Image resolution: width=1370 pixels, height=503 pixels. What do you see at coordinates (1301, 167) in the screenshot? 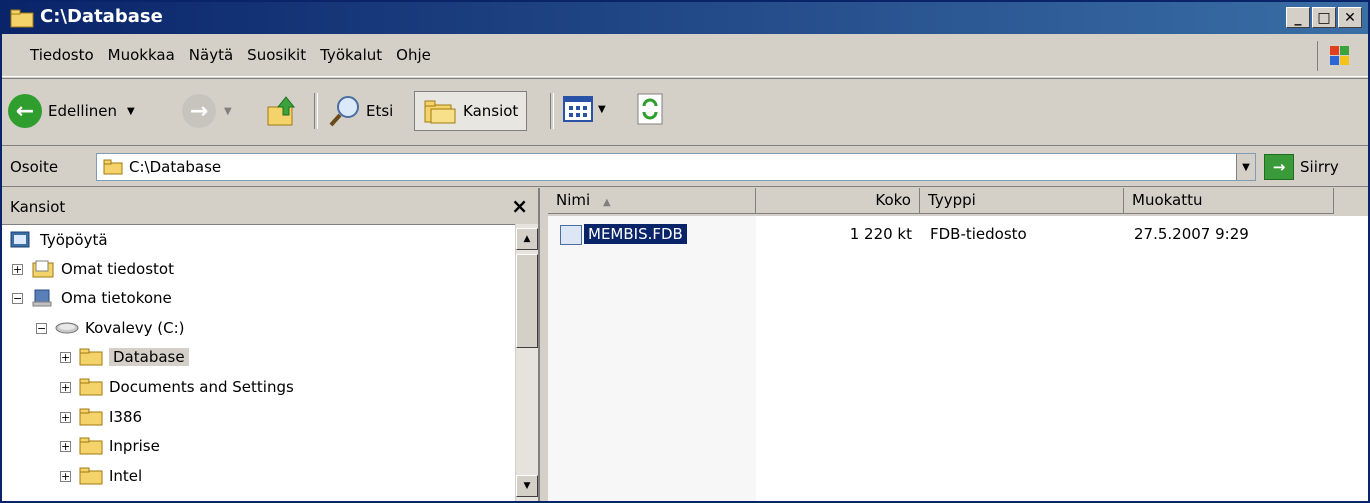
I see `go-button: → Siirry` at bounding box center [1301, 167].